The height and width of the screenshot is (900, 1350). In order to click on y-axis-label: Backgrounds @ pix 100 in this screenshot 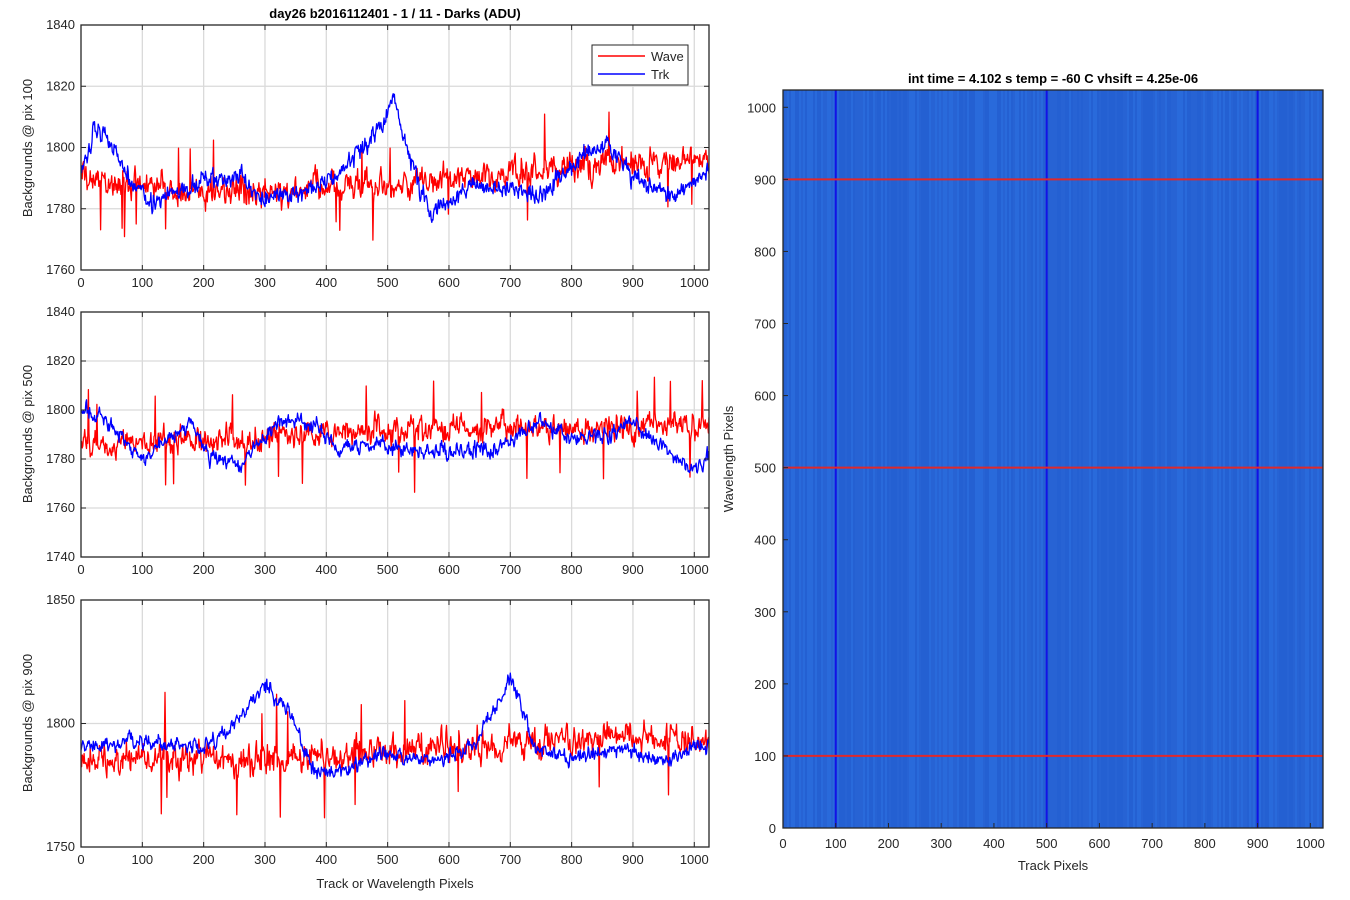, I will do `click(27, 148)`.